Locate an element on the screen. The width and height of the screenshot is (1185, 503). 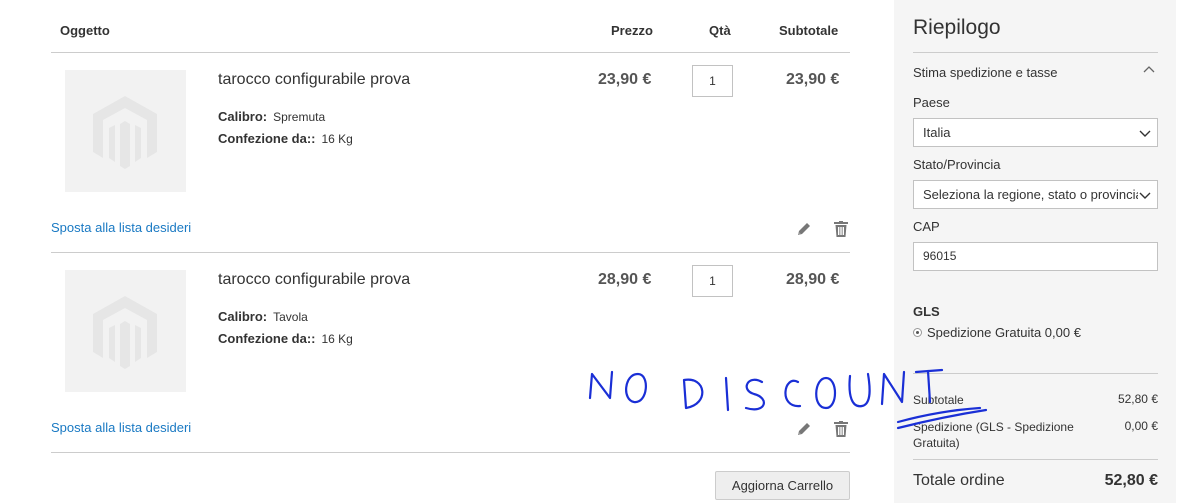
option-value: Tavola is located at coordinates (290, 317).